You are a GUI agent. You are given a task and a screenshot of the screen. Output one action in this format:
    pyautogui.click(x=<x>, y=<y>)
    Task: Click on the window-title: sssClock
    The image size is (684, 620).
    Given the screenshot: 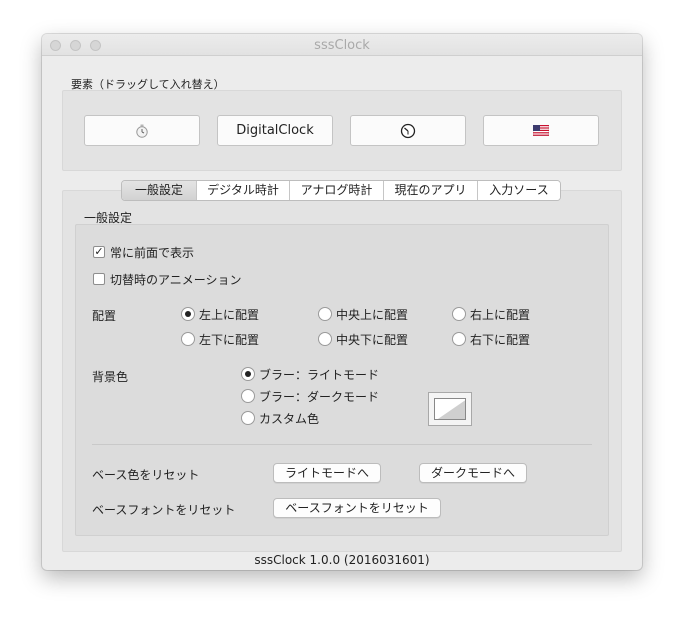 What is the action you would take?
    pyautogui.click(x=342, y=45)
    